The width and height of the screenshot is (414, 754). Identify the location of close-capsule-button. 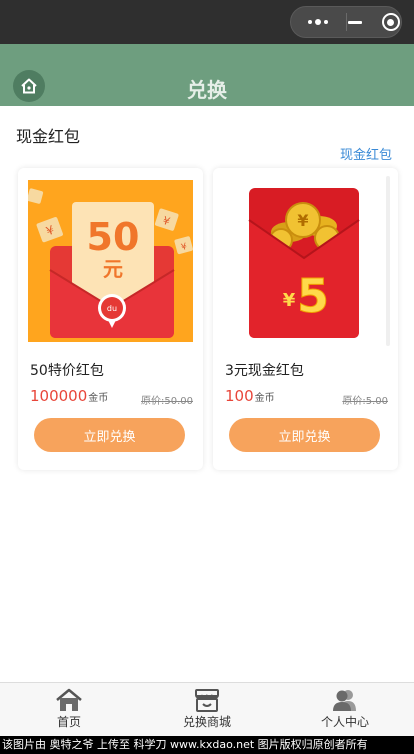
(373, 22).